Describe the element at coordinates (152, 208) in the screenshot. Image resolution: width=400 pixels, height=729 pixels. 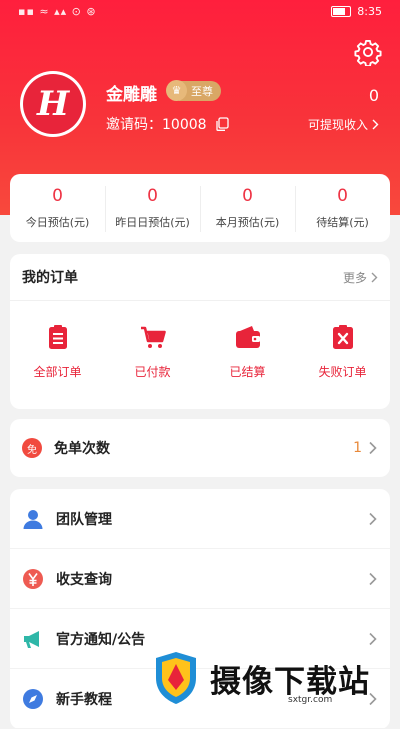
I see `stat-yesterday: 0 昨日日预估(元)` at that location.